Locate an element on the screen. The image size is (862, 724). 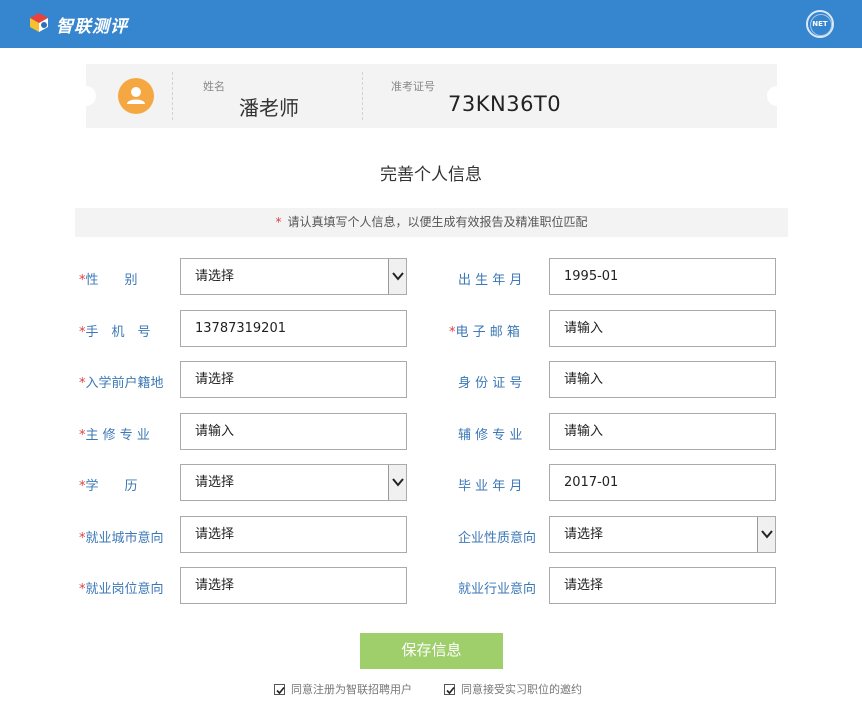
section-title: 完善个人信息 is located at coordinates (431, 175).